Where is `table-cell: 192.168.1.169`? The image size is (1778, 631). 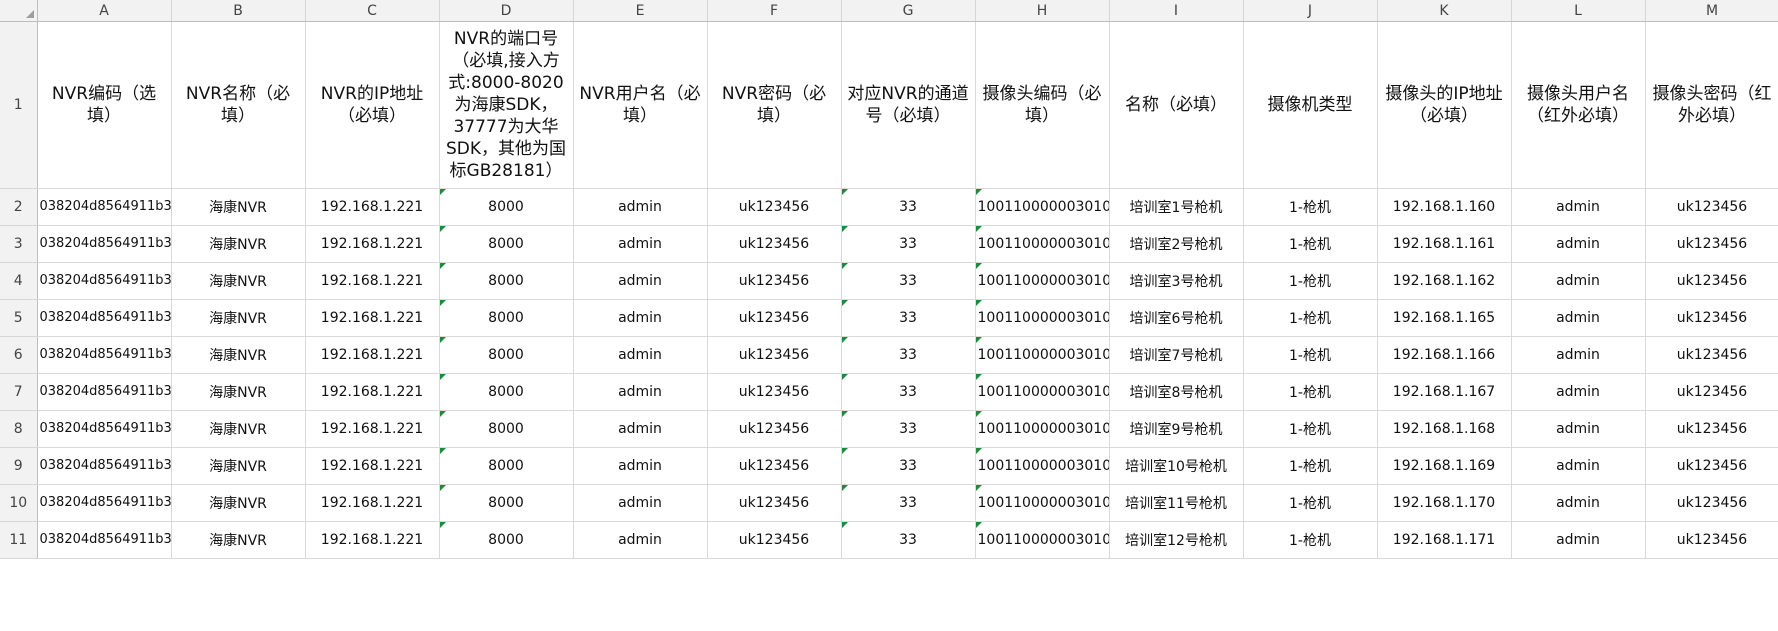
table-cell: 192.168.1.169 is located at coordinates (1444, 466).